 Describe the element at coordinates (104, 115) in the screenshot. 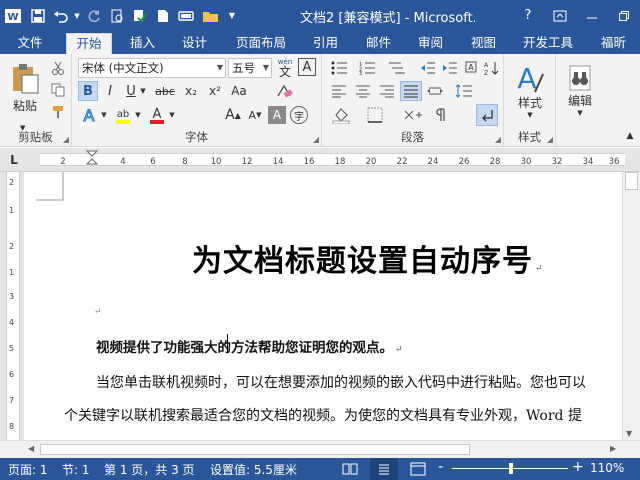

I see `text-effects-dropdown-icon: ▼` at that location.